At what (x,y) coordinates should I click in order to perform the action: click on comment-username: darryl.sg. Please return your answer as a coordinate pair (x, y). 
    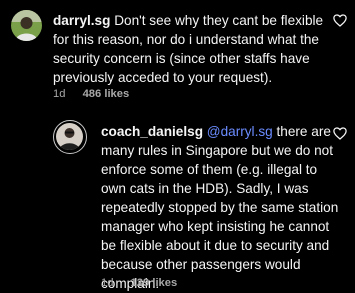
    Looking at the image, I should click on (81, 20).